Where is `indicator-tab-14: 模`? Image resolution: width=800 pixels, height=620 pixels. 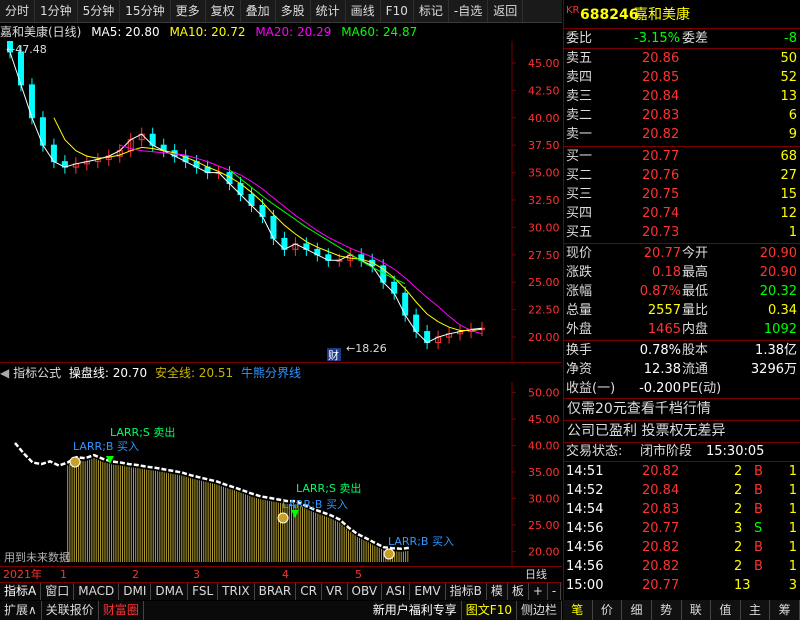 indicator-tab-14: 模 is located at coordinates (497, 591).